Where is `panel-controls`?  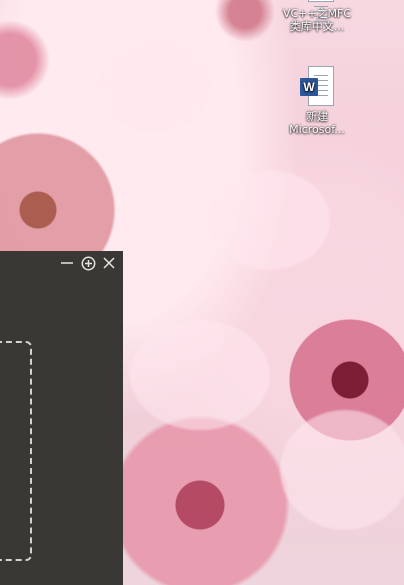
panel-controls is located at coordinates (88, 263).